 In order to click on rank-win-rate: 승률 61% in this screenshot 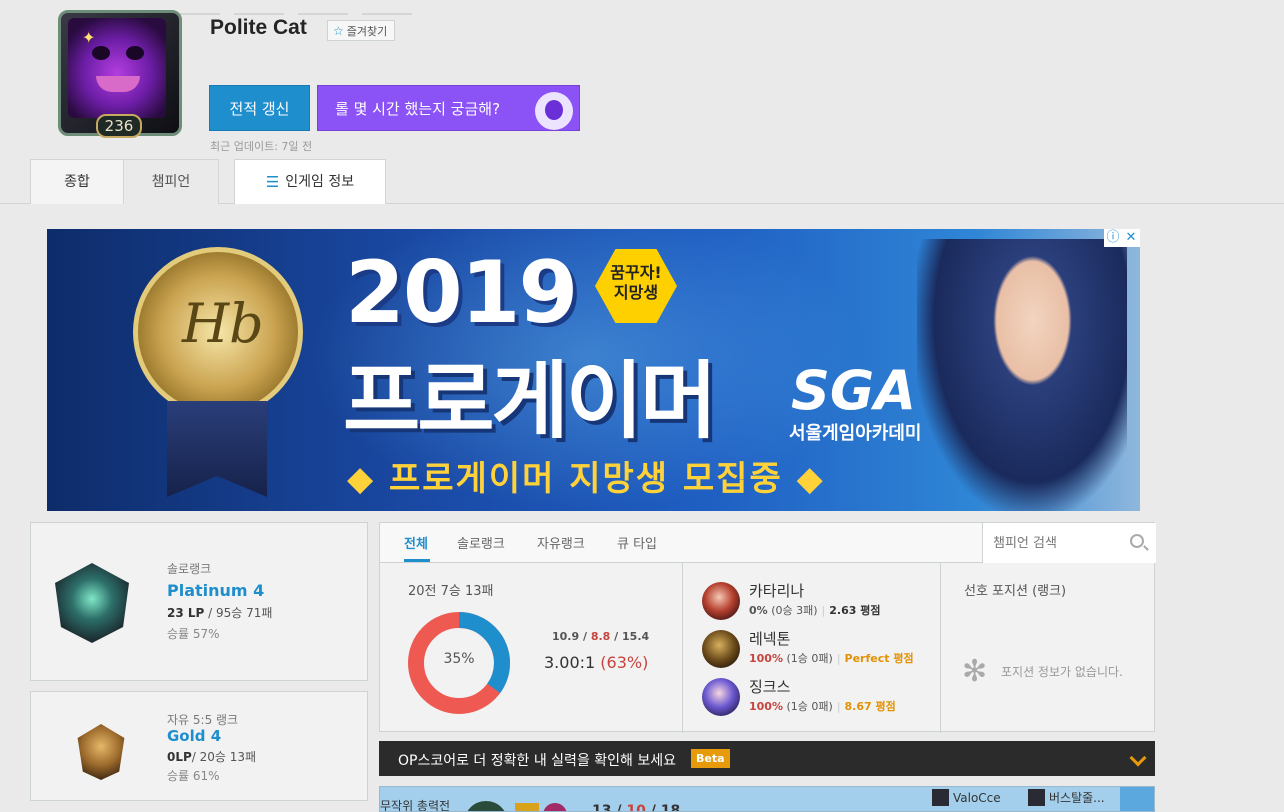, I will do `click(193, 776)`.